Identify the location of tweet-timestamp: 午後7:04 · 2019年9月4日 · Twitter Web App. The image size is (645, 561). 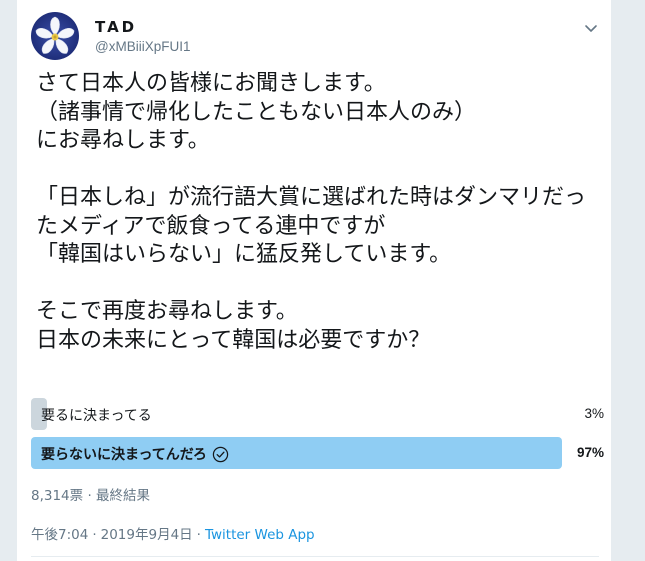
(173, 533).